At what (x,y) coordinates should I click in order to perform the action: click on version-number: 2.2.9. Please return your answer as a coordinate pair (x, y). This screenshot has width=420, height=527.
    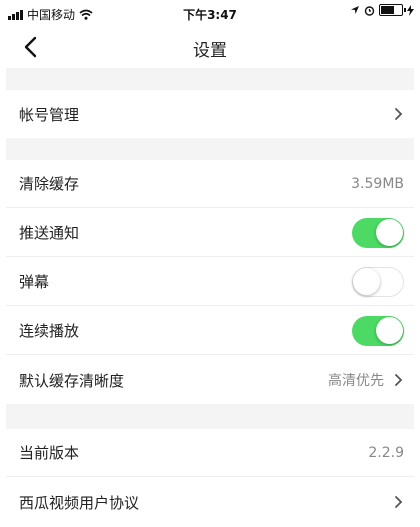
    Looking at the image, I should click on (386, 452).